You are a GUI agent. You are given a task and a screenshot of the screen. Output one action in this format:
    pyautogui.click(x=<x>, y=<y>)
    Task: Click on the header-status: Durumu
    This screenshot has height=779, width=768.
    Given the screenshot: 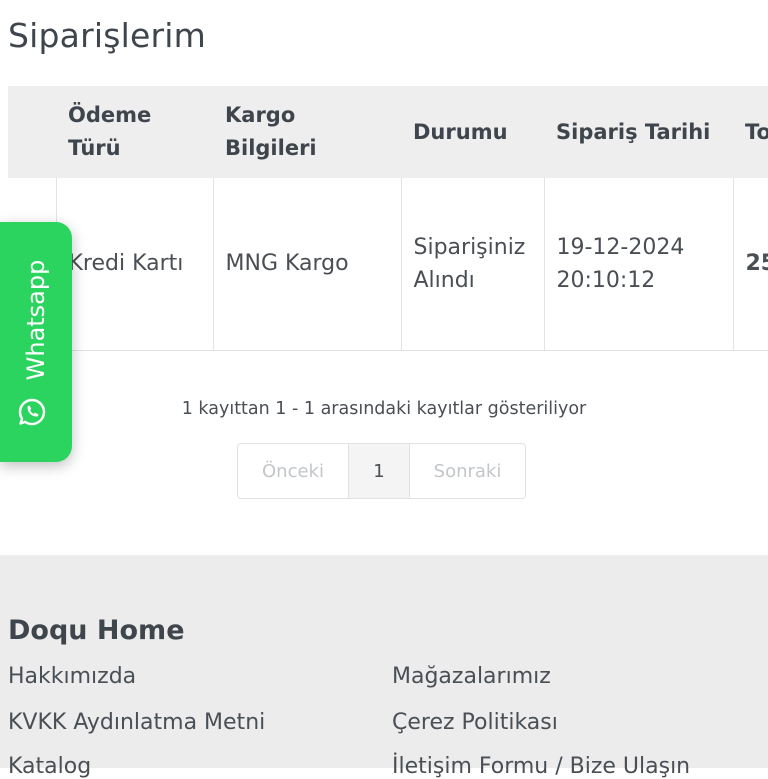 What is the action you would take?
    pyautogui.click(x=472, y=132)
    